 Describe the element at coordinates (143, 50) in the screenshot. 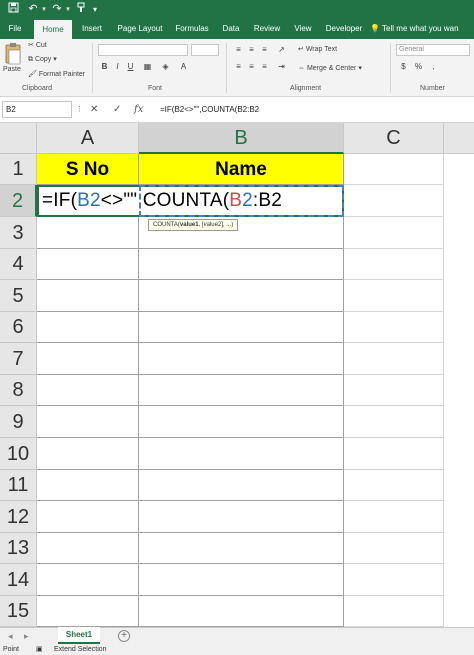

I see `font-name-box` at that location.